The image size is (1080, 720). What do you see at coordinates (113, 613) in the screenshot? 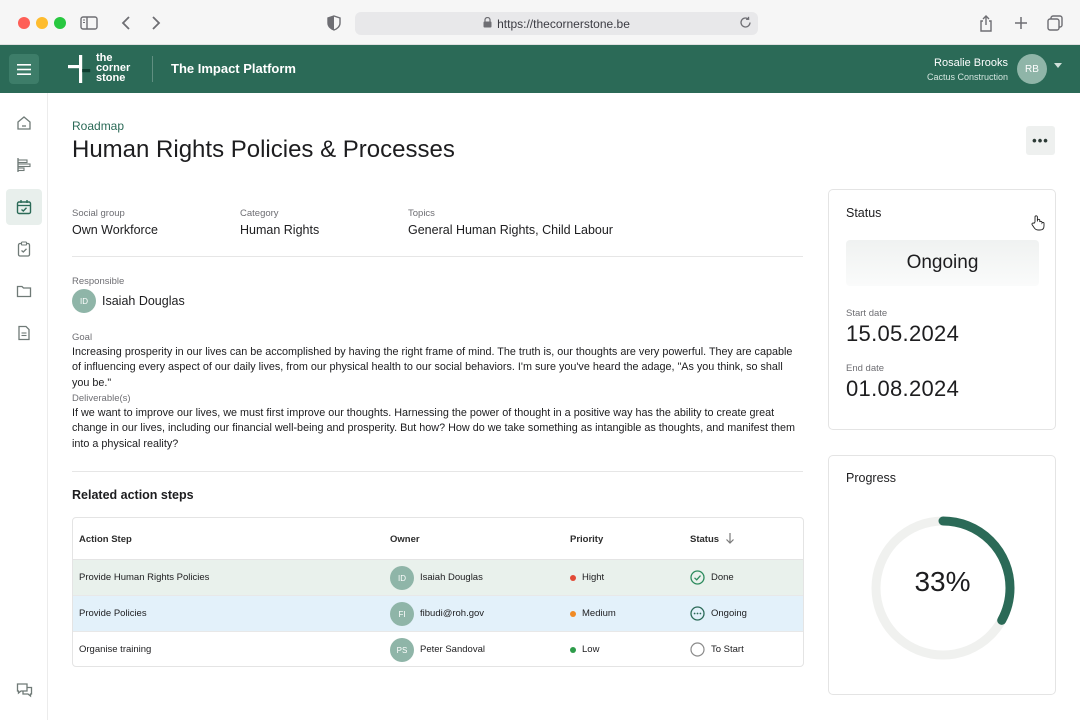
I see `action-step-name: Provide Policies` at bounding box center [113, 613].